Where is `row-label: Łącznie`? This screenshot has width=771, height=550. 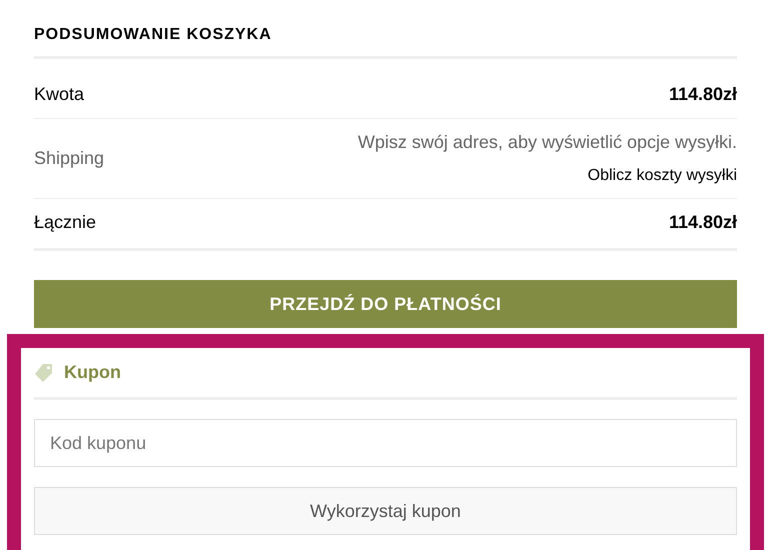
row-label: Łącznie is located at coordinates (65, 222).